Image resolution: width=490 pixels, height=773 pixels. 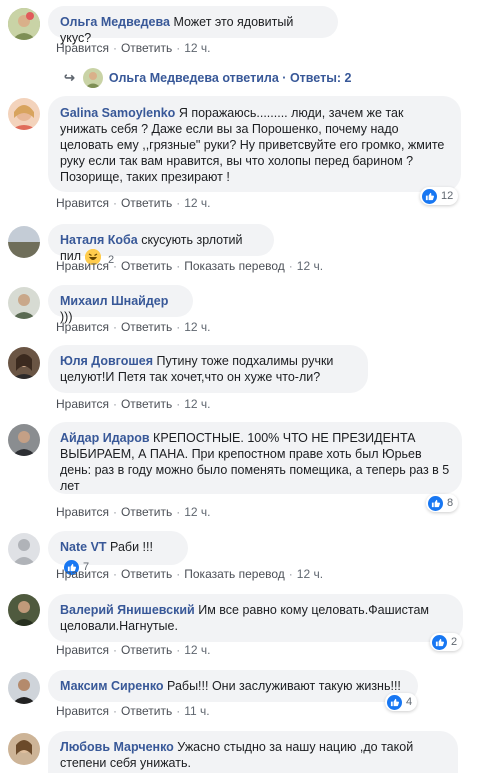 I want to click on comment-bubble: Михаил Шнайдер ))), so click(x=120, y=304).